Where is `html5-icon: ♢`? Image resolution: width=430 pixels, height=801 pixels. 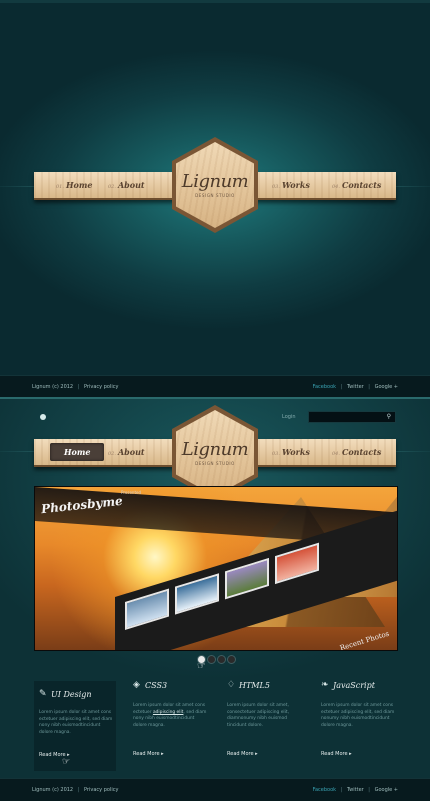
html5-icon: ♢ is located at coordinates (231, 685).